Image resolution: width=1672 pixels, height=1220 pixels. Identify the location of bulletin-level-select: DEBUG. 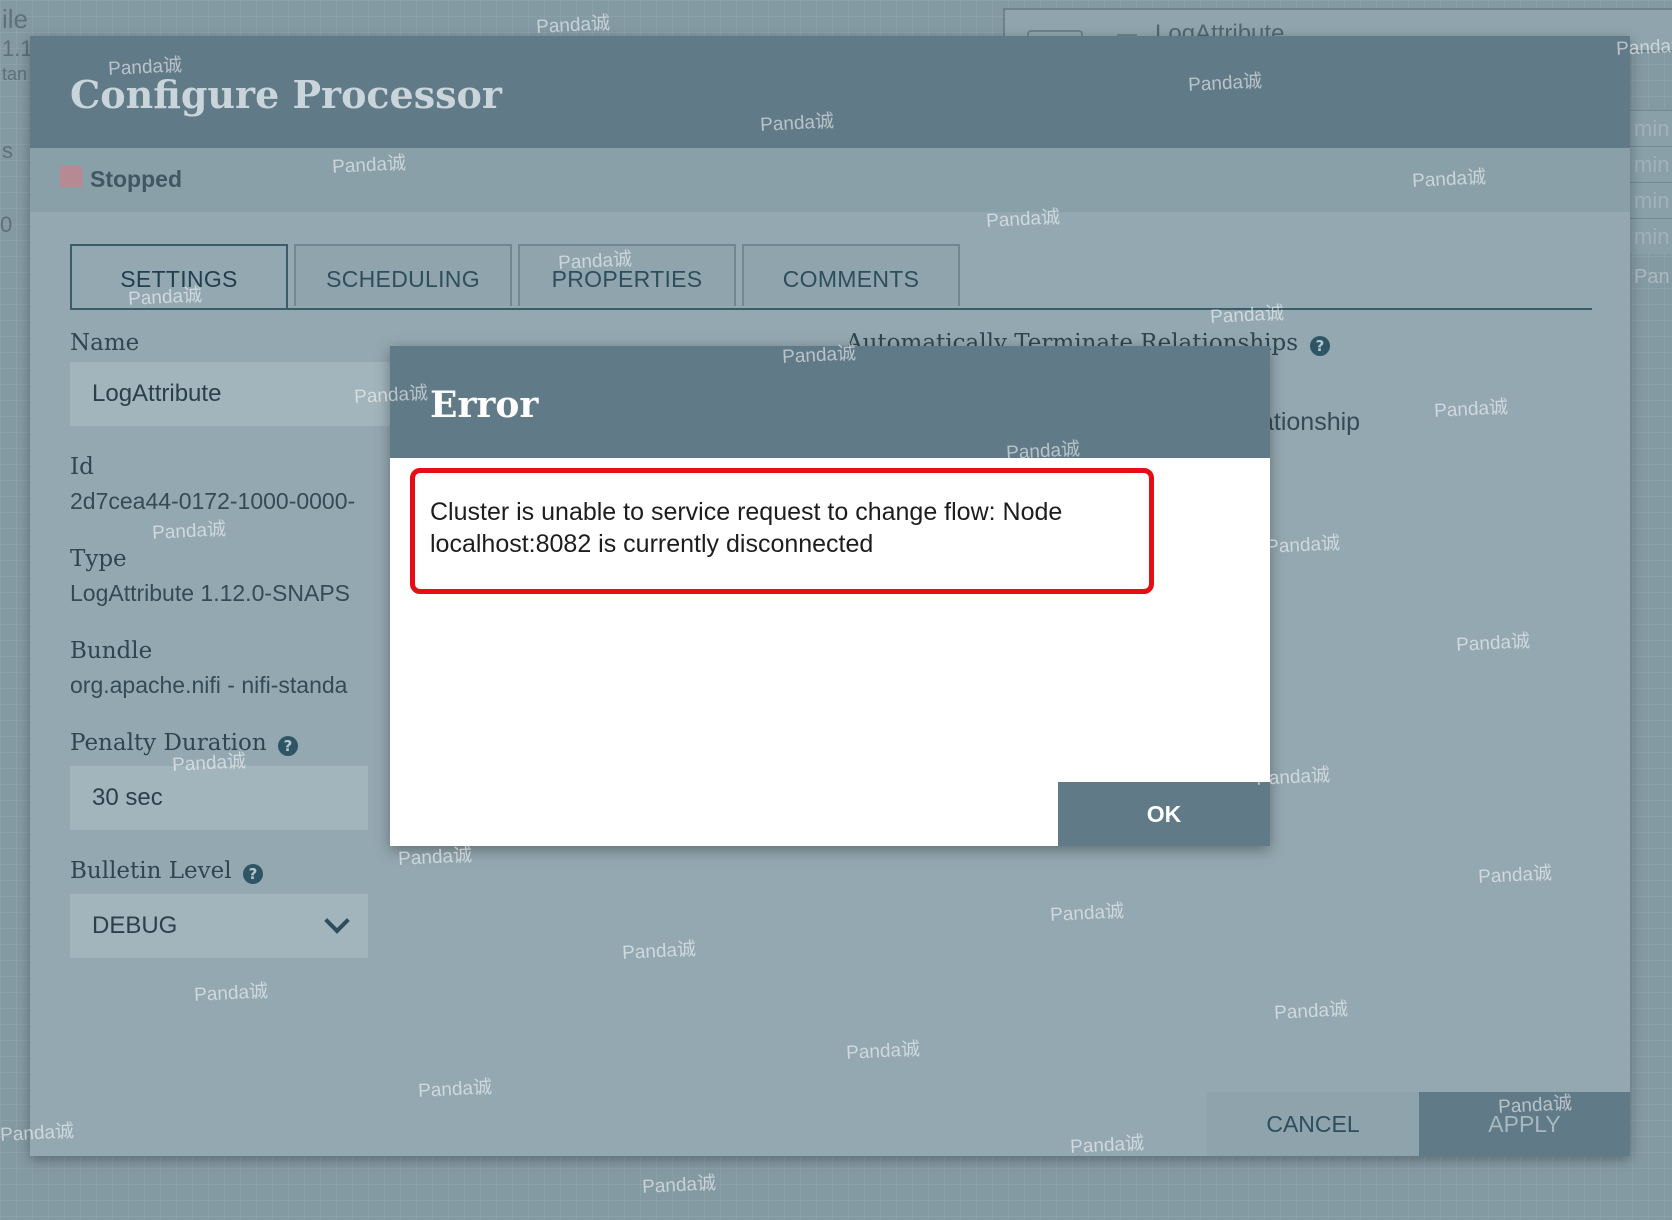
(219, 926).